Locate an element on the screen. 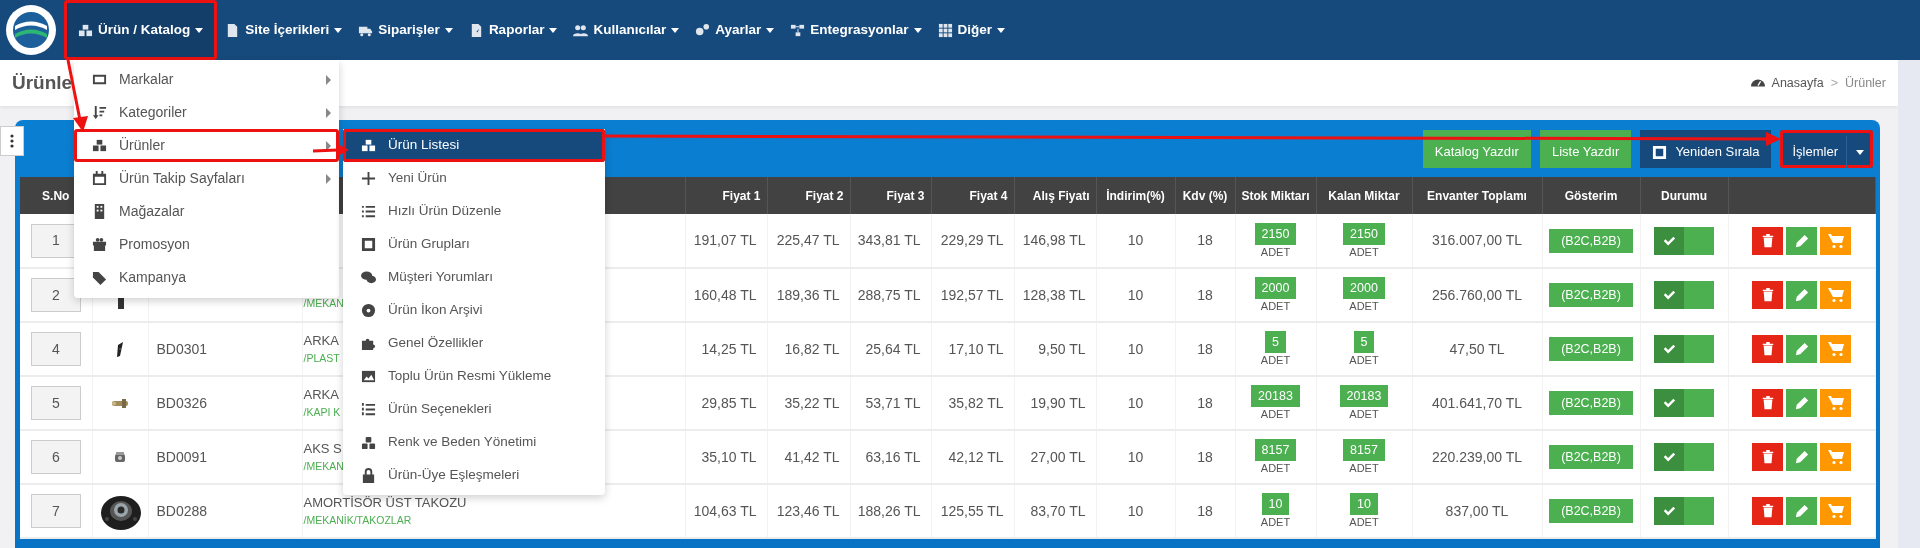 This screenshot has width=1920, height=548. boxes-icon is located at coordinates (368, 145).